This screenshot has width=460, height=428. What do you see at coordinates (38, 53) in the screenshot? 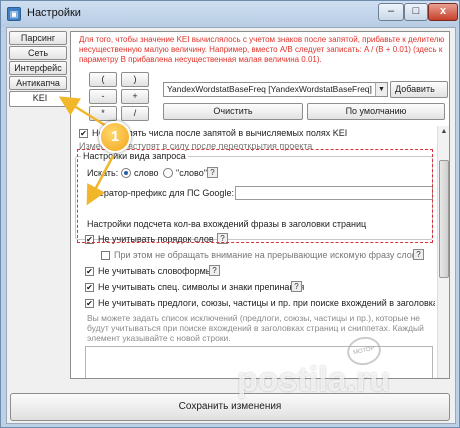
I see `tab-network: Сеть` at bounding box center [38, 53].